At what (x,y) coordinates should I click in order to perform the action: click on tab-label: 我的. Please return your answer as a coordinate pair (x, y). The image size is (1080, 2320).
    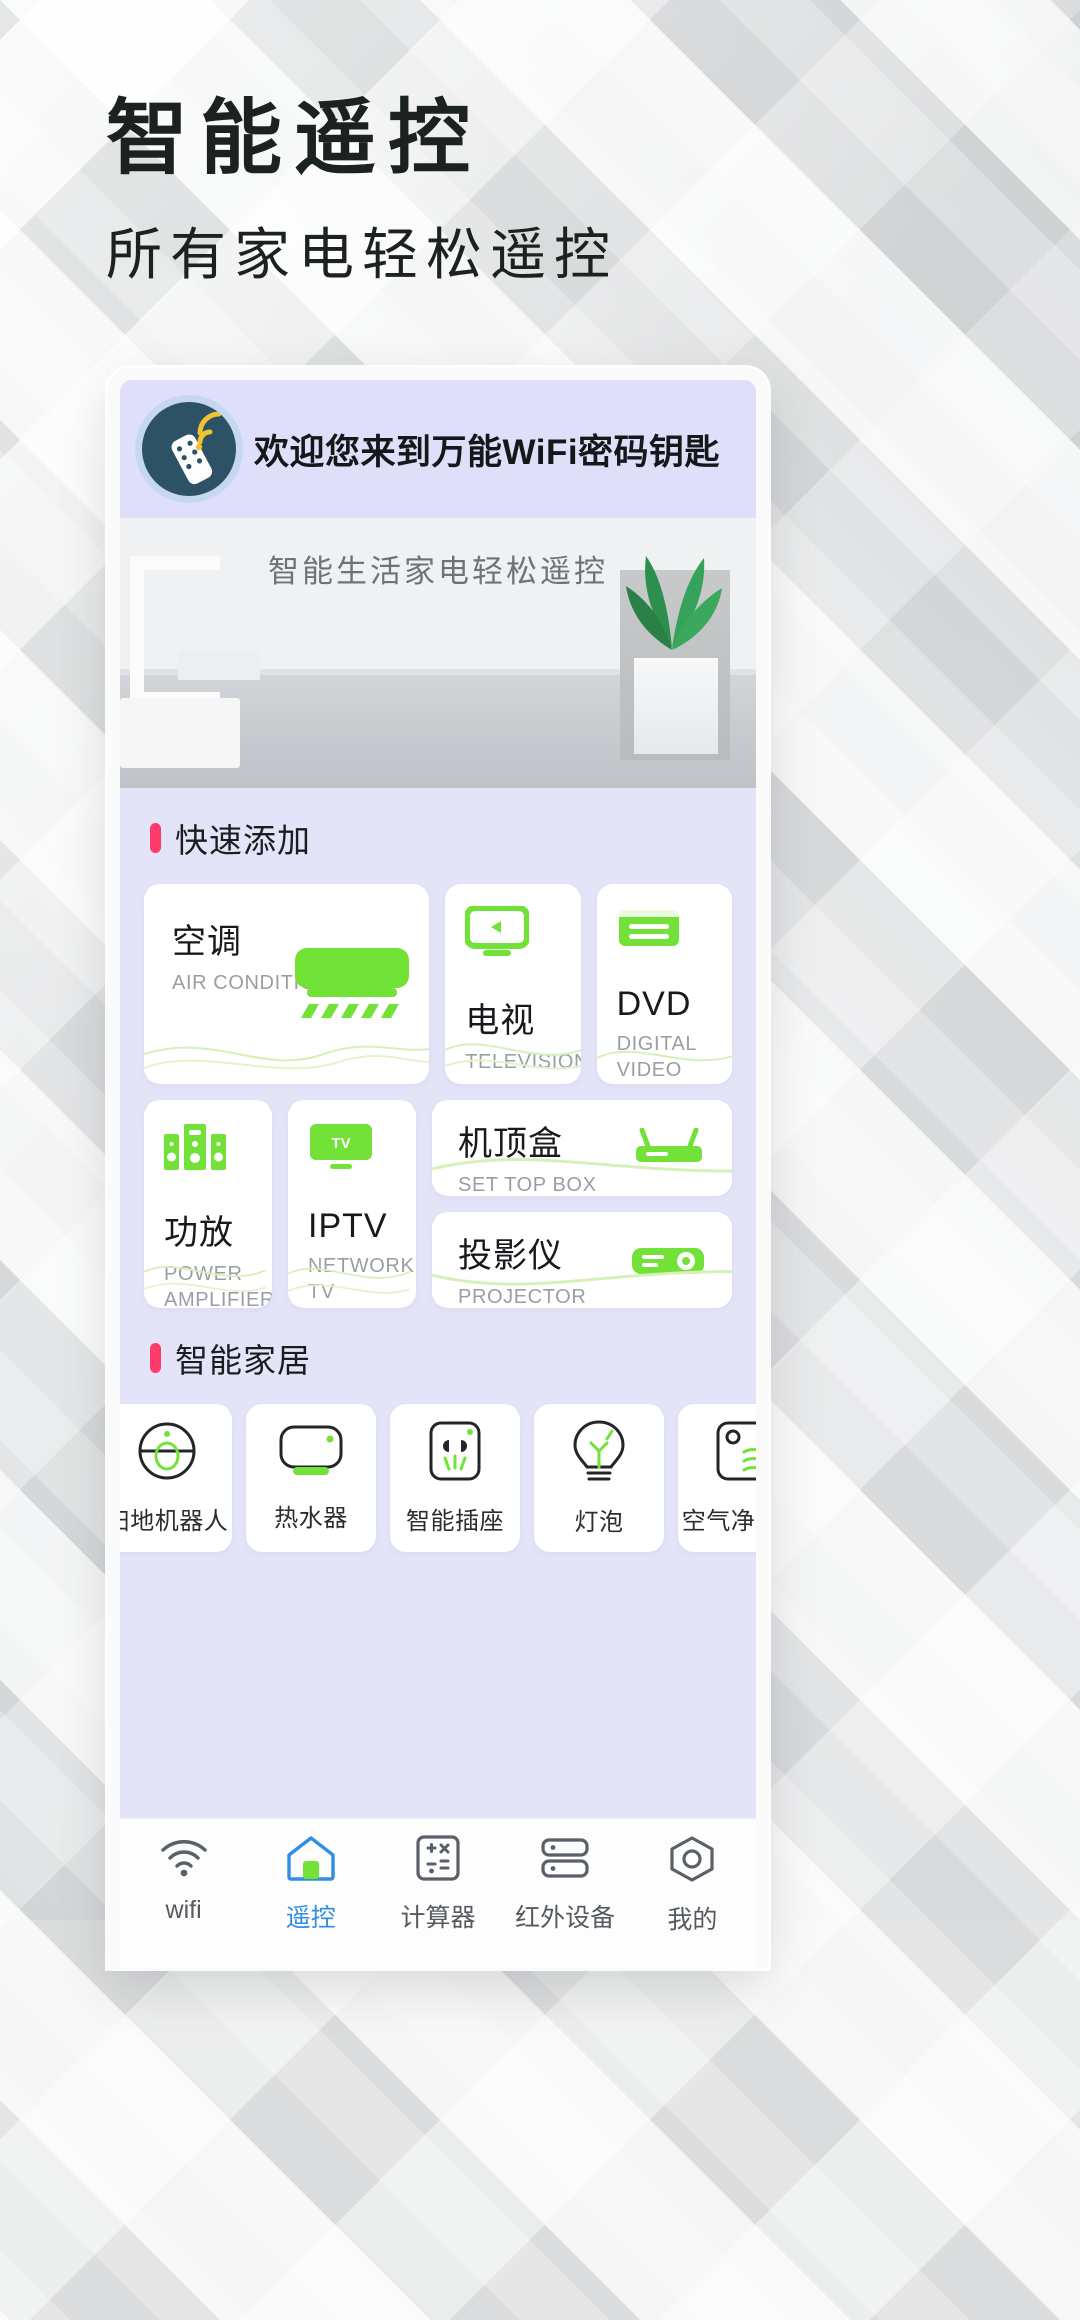
    Looking at the image, I should click on (692, 1920).